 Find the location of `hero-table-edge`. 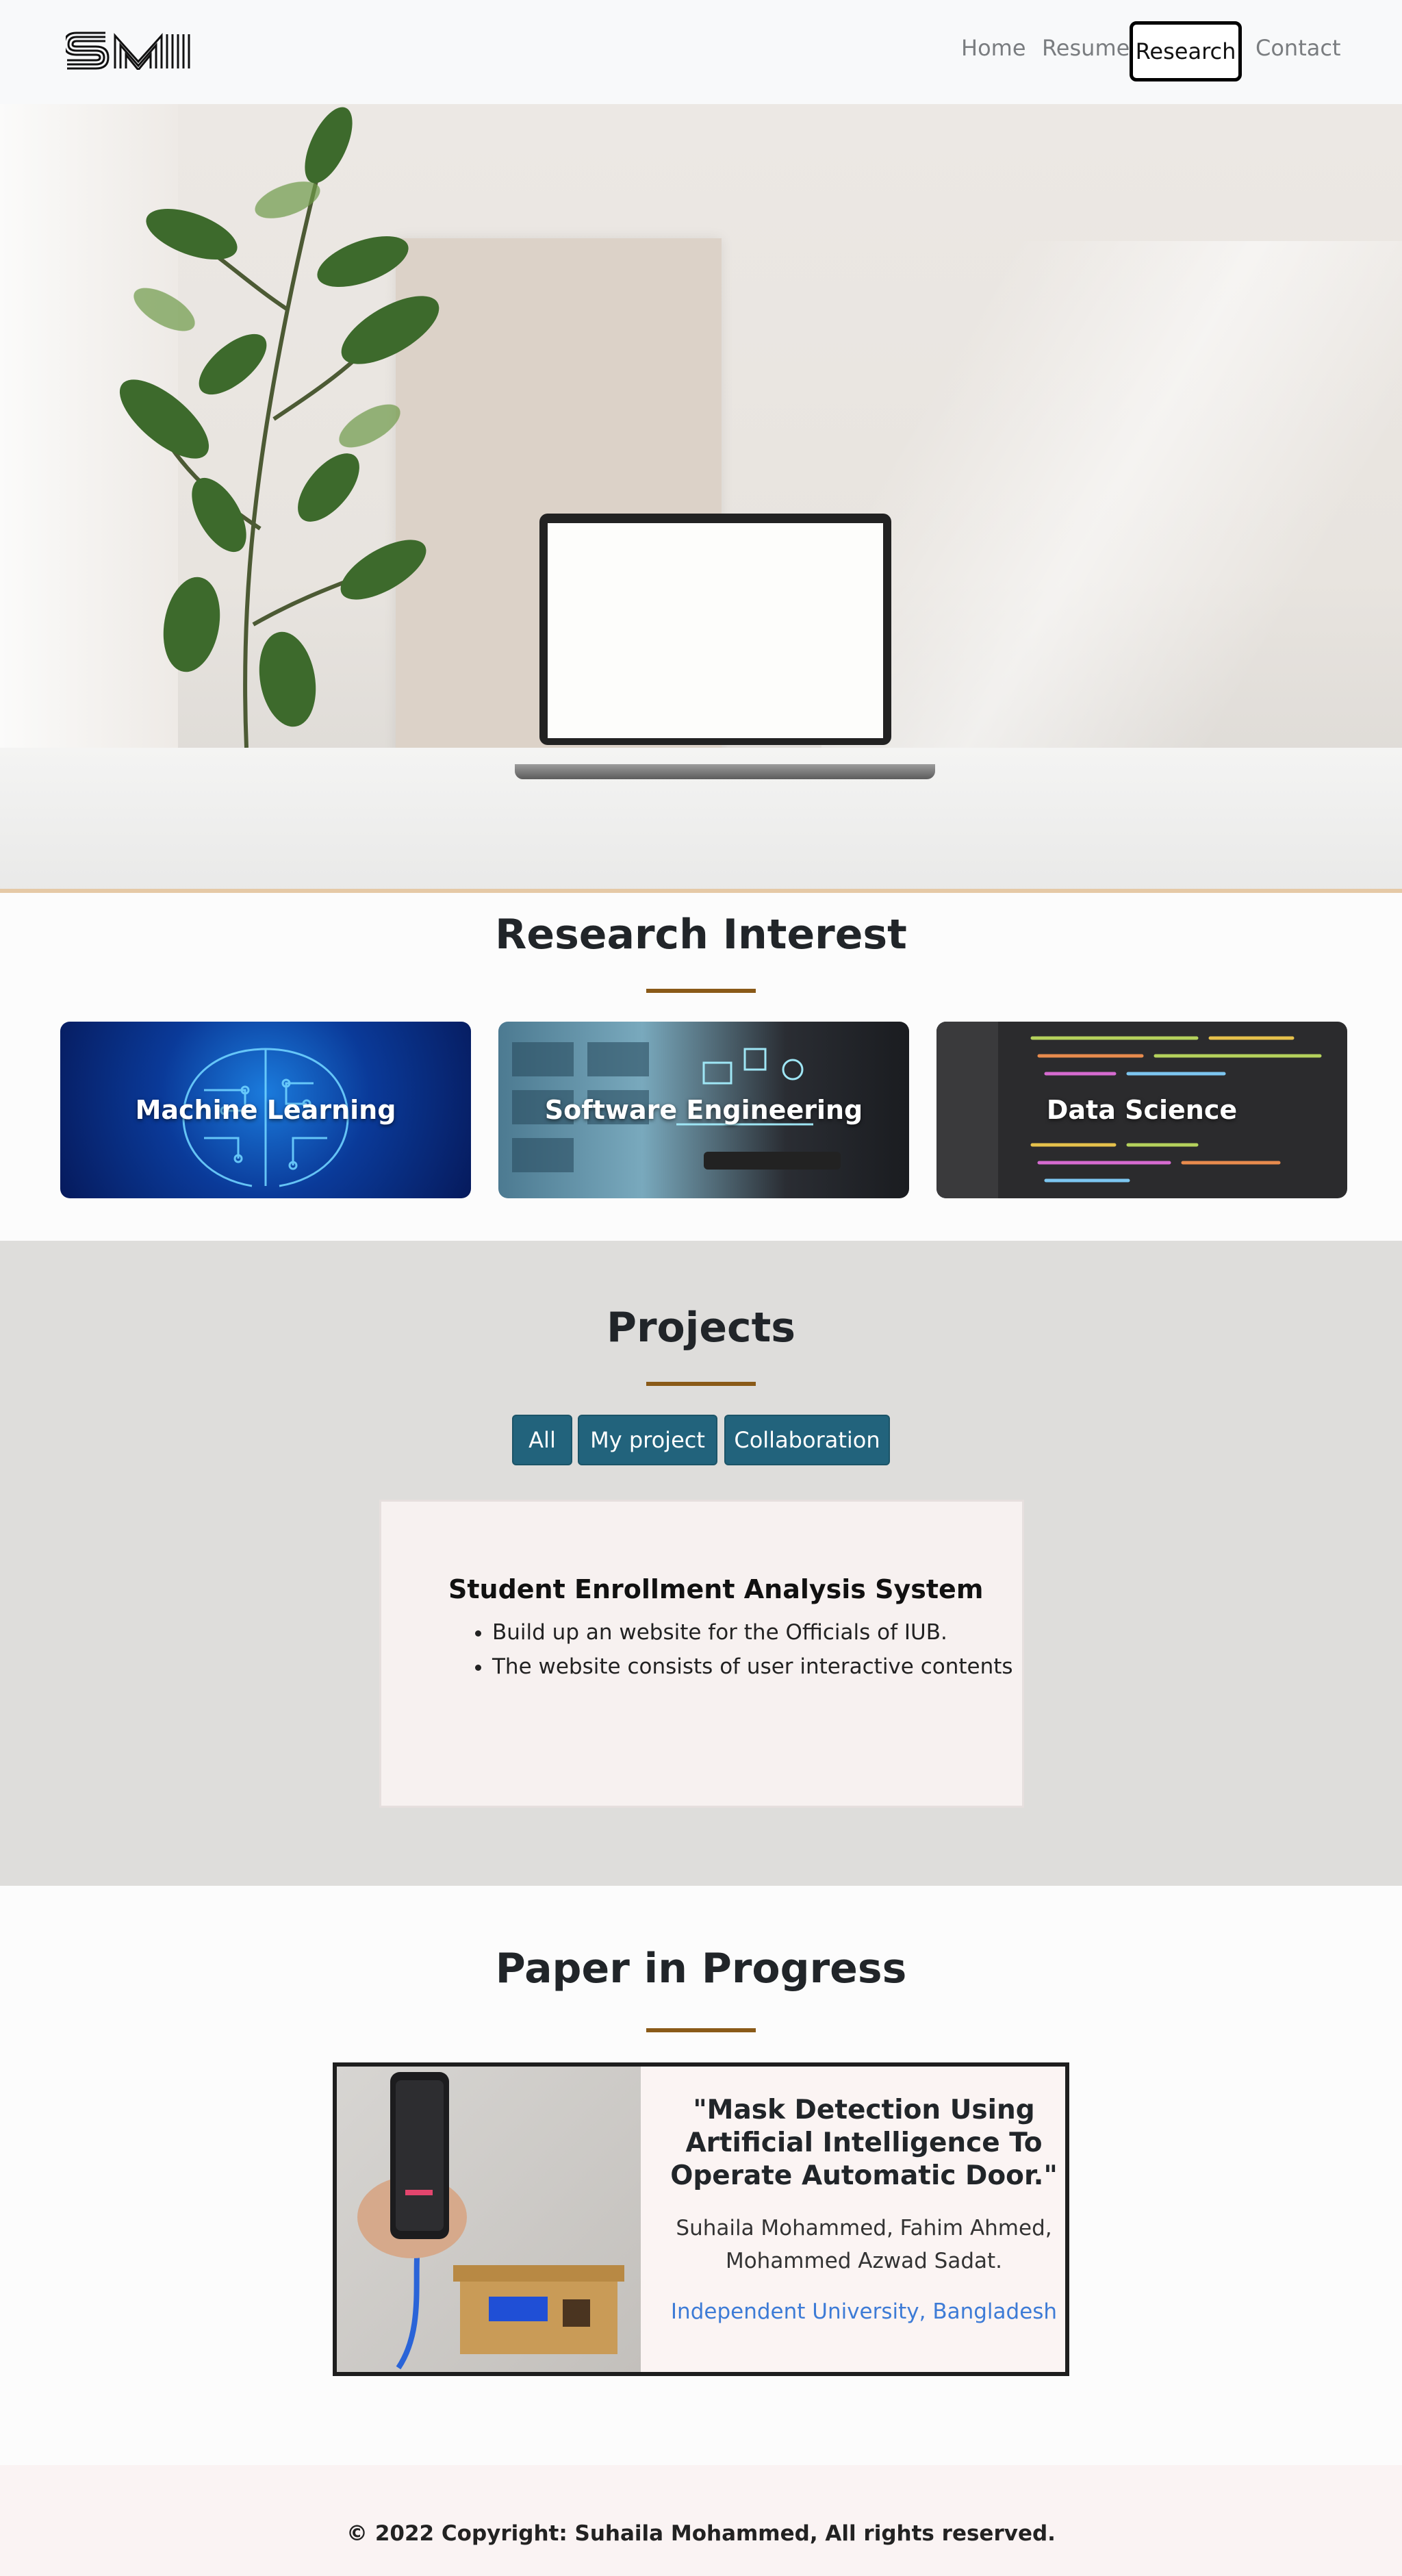

hero-table-edge is located at coordinates (701, 891).